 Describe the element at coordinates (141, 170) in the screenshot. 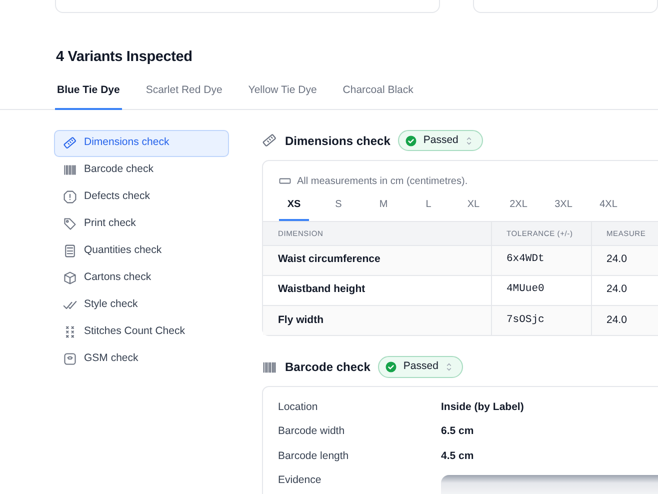

I see `sidebar-item: Barcode check` at that location.